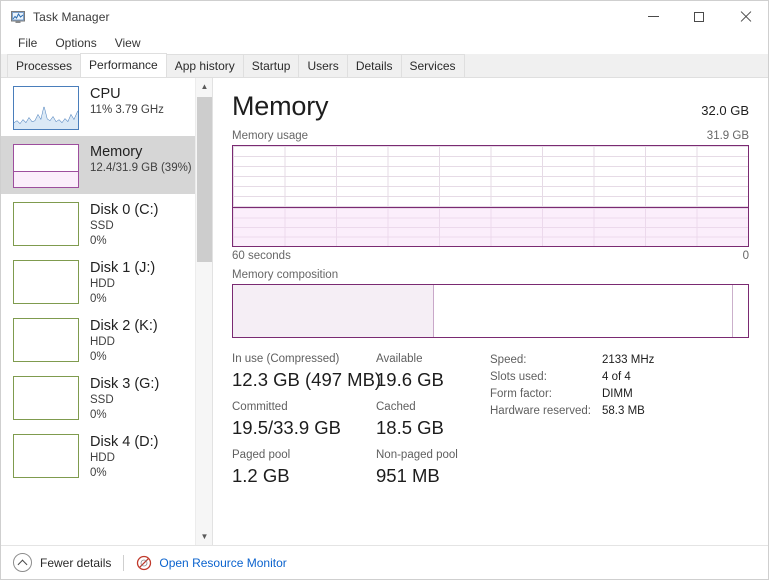 This screenshot has width=769, height=580. I want to click on close-button, so click(745, 16).